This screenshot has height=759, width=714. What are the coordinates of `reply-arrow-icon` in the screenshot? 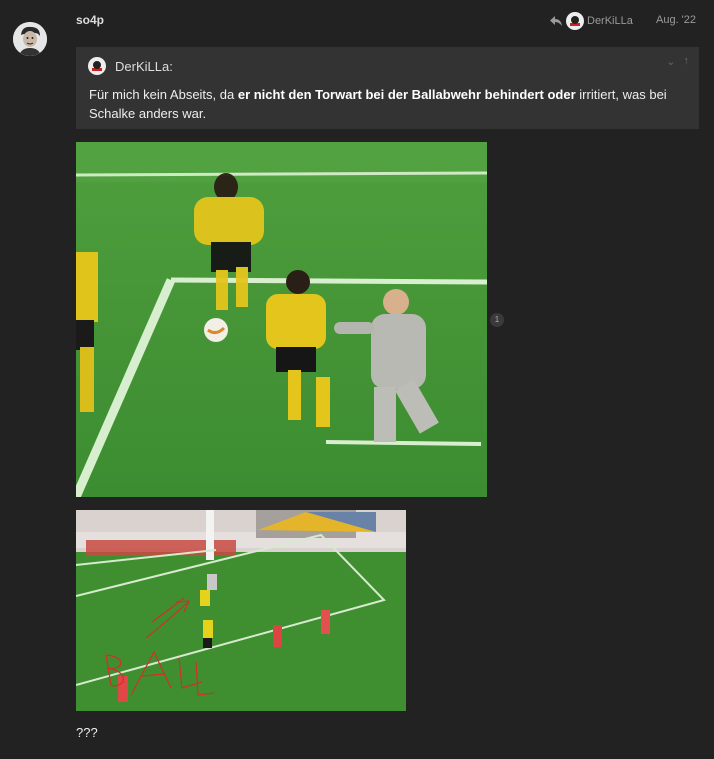 It's located at (556, 21).